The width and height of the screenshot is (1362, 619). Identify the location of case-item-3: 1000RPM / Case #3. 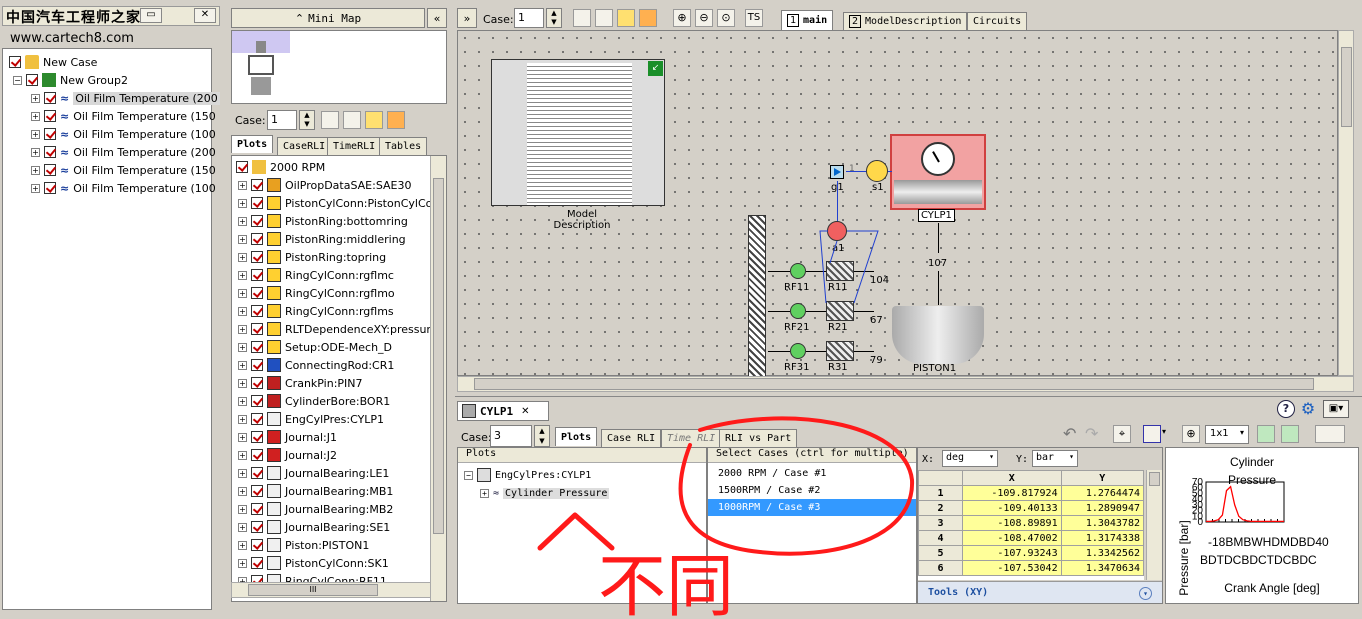
(812, 507).